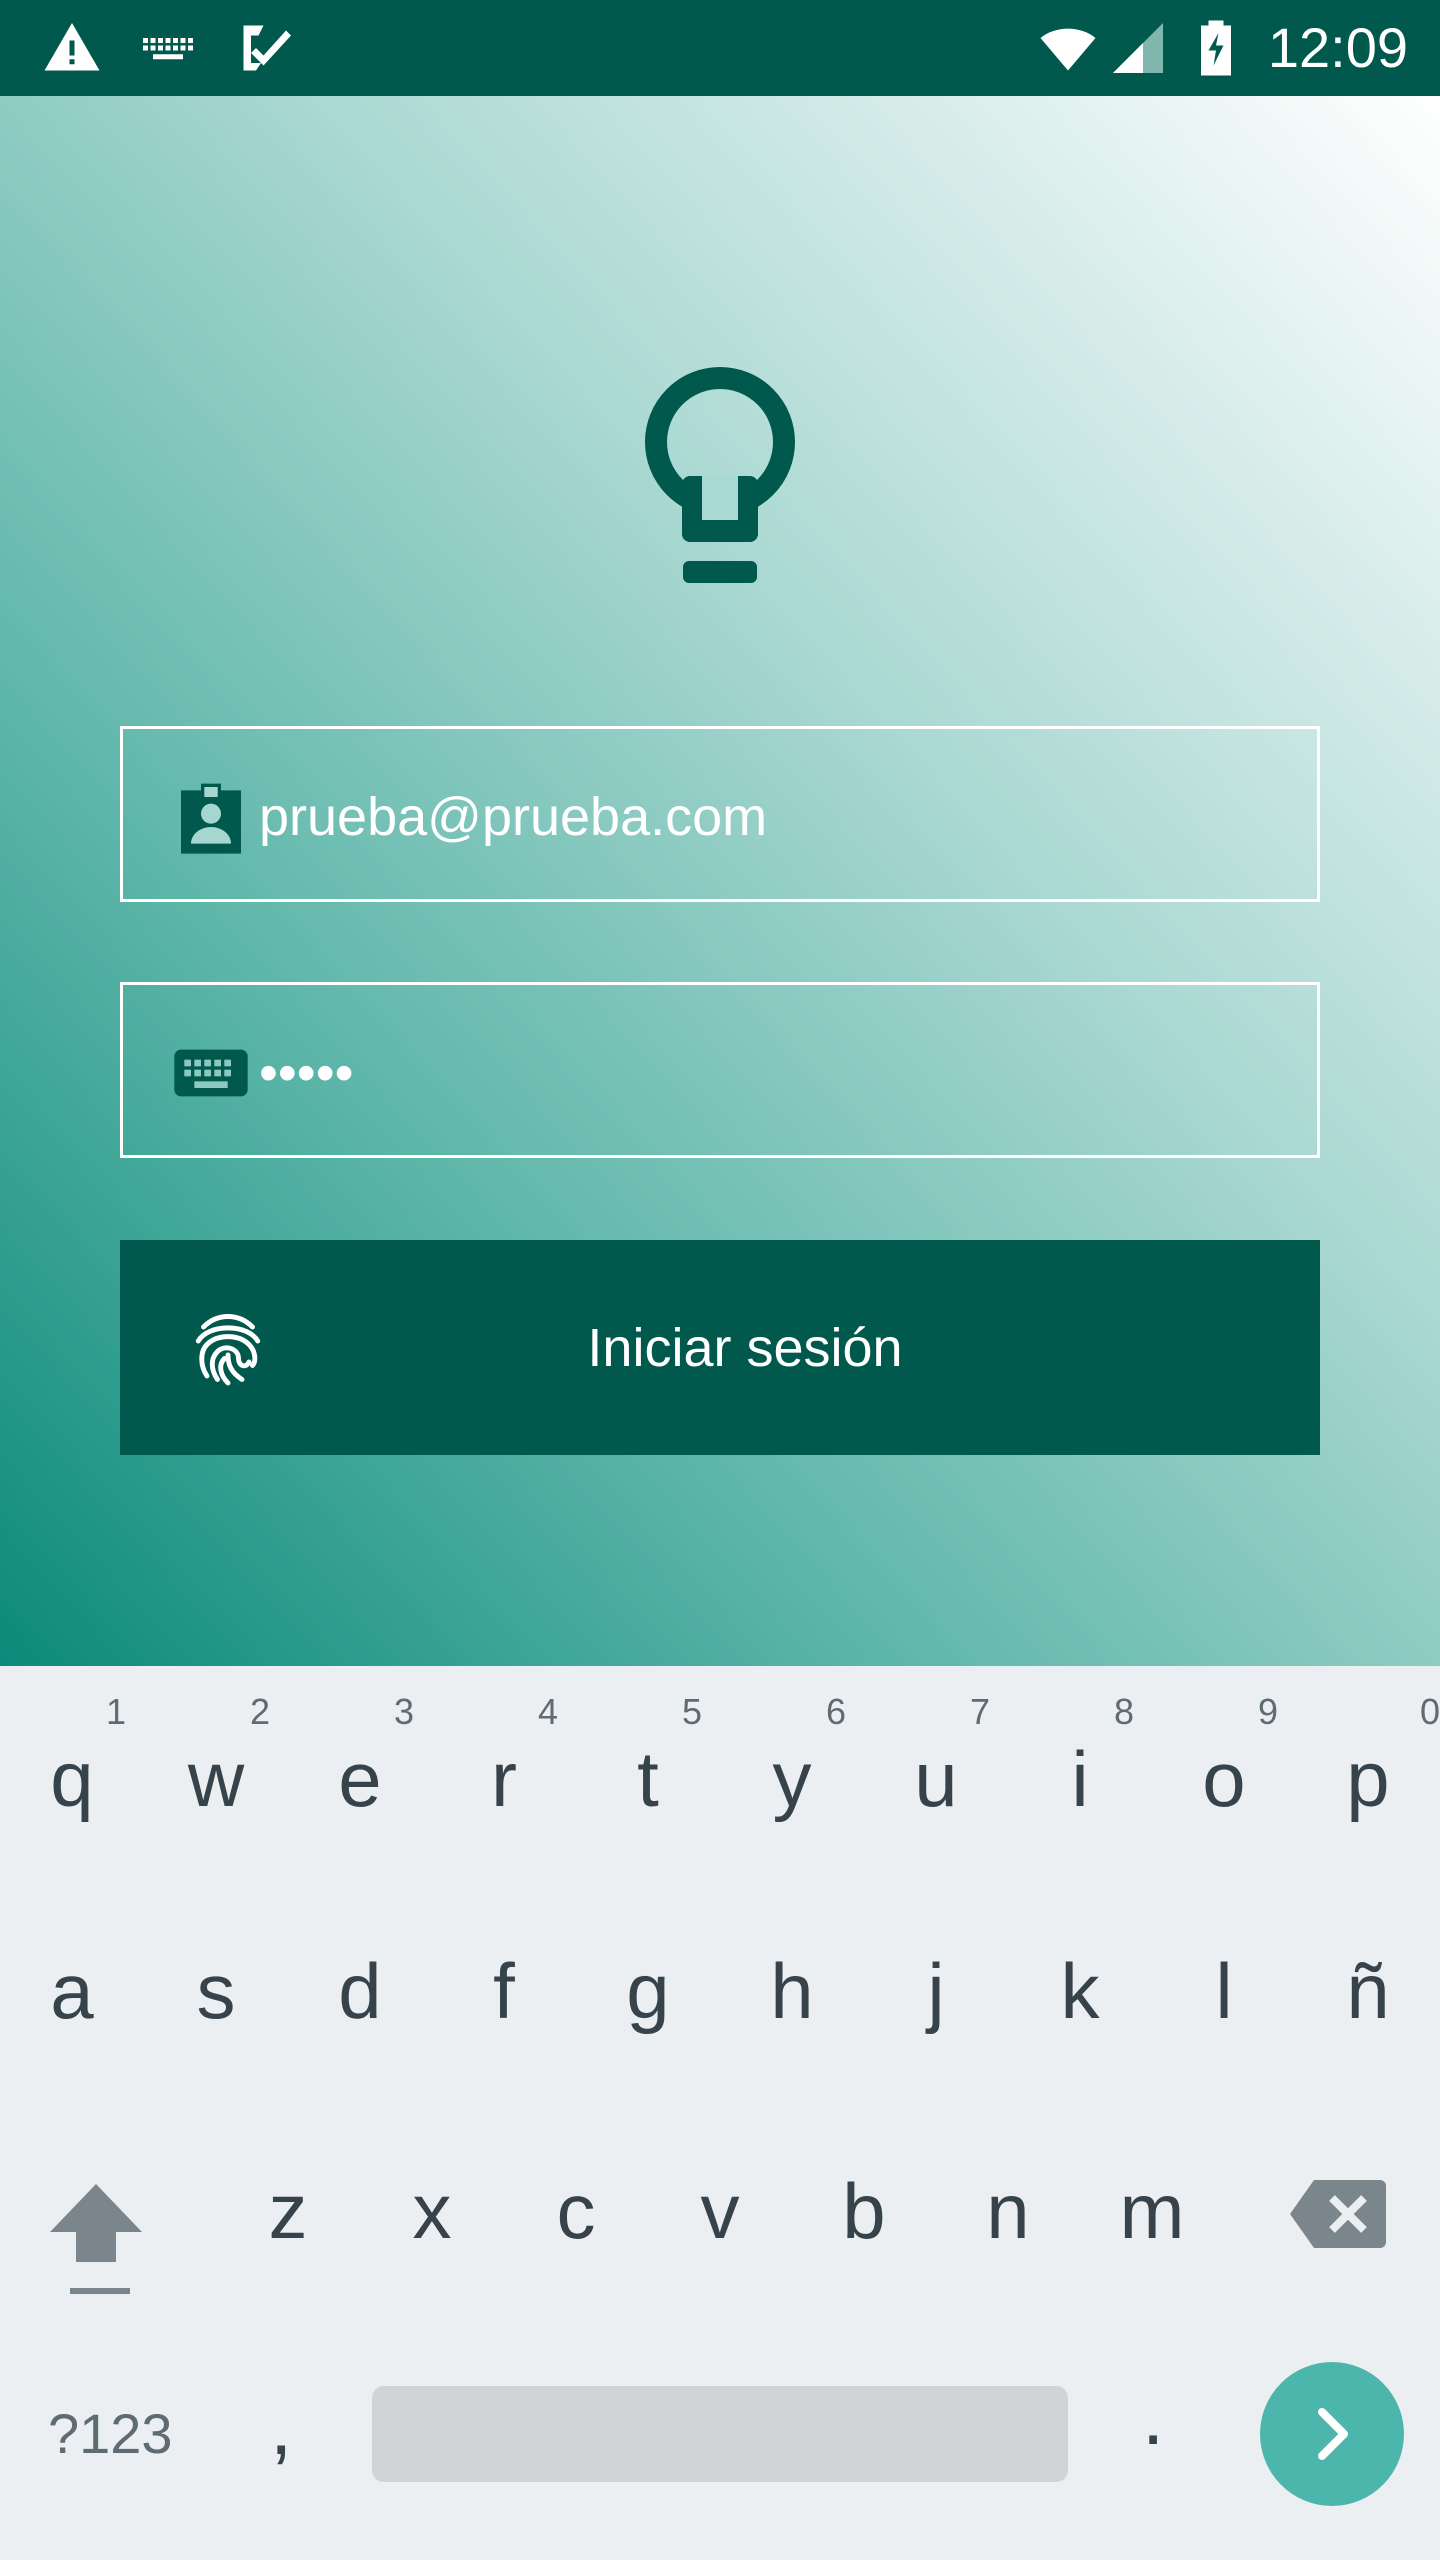  Describe the element at coordinates (360, 1986) in the screenshot. I see `key-d: d` at that location.